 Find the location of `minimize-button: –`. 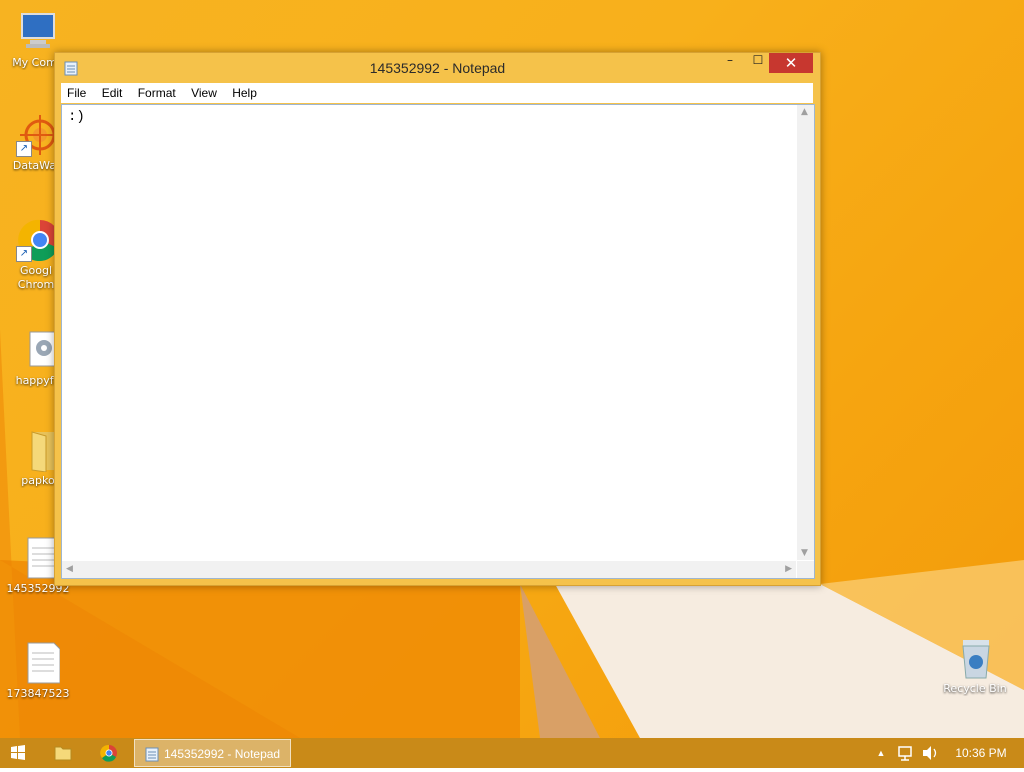

minimize-button: – is located at coordinates (730, 63).